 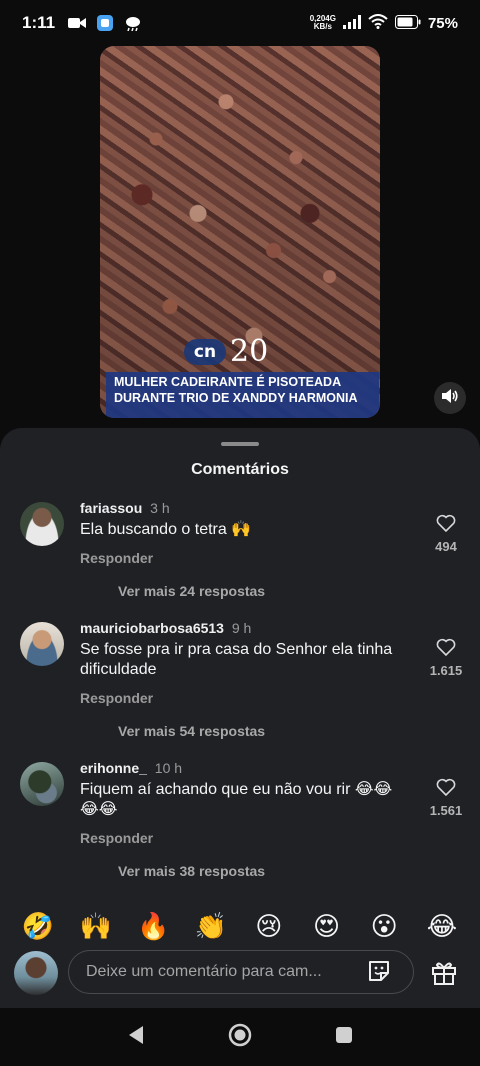 I want to click on like-count: 494, so click(x=446, y=546).